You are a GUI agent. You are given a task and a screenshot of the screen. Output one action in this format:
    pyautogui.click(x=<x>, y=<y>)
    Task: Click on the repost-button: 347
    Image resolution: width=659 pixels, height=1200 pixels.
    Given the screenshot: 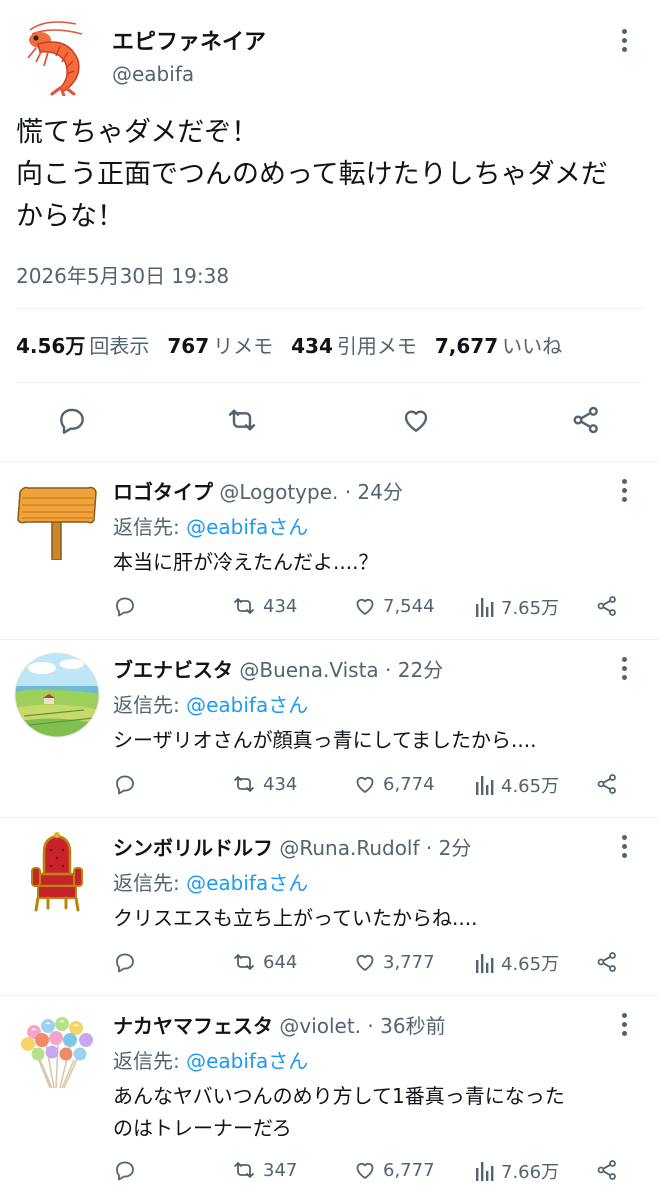 What is the action you would take?
    pyautogui.click(x=264, y=1170)
    